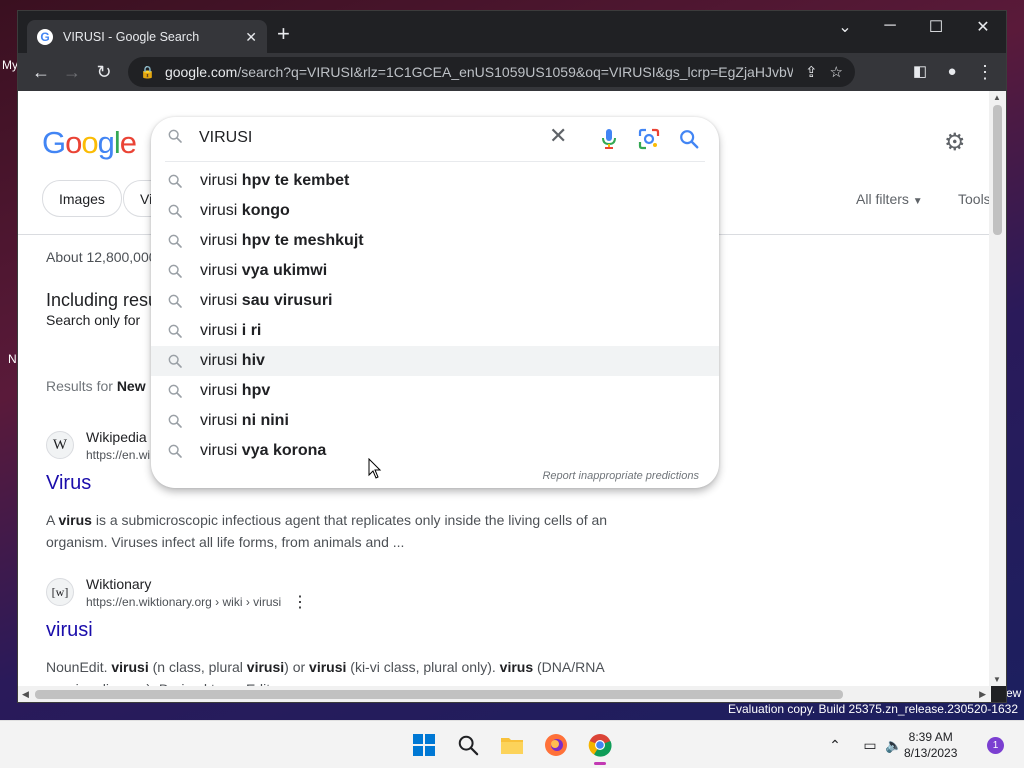  I want to click on volume-icon: 🔈, so click(894, 745).